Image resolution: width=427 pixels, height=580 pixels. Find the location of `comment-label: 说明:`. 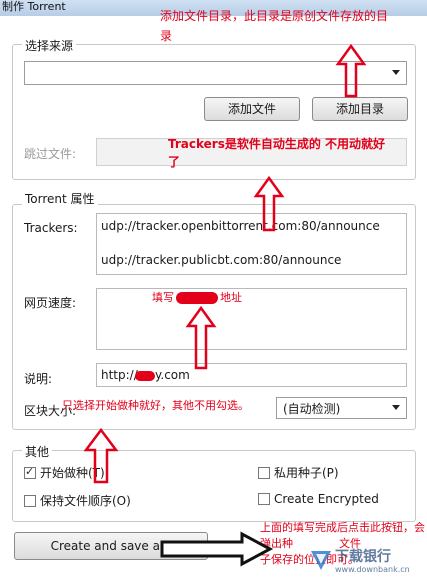

comment-label: 说明: is located at coordinates (38, 379).